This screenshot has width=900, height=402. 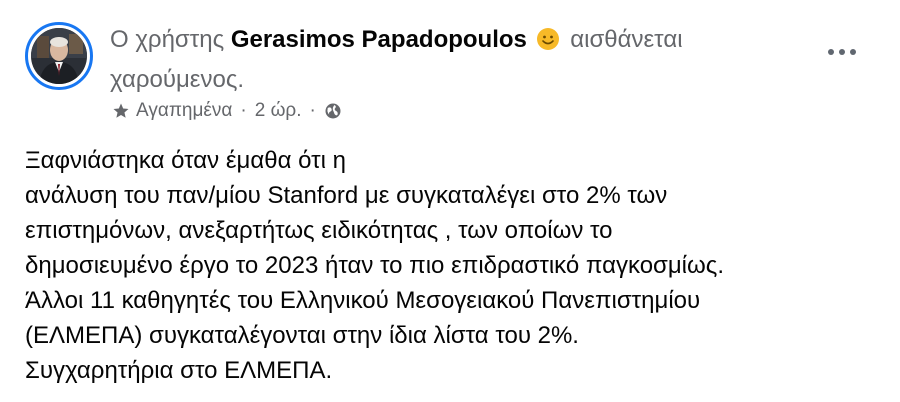 I want to click on author-name-link: Gerasimos Papadopoulos, so click(x=379, y=39).